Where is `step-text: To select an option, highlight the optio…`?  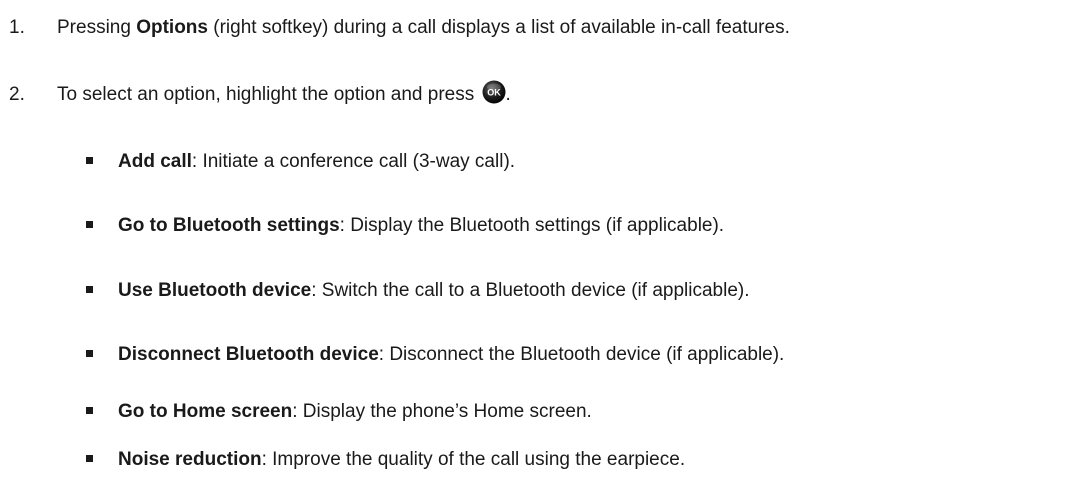 step-text: To select an option, highlight the optio… is located at coordinates (266, 94).